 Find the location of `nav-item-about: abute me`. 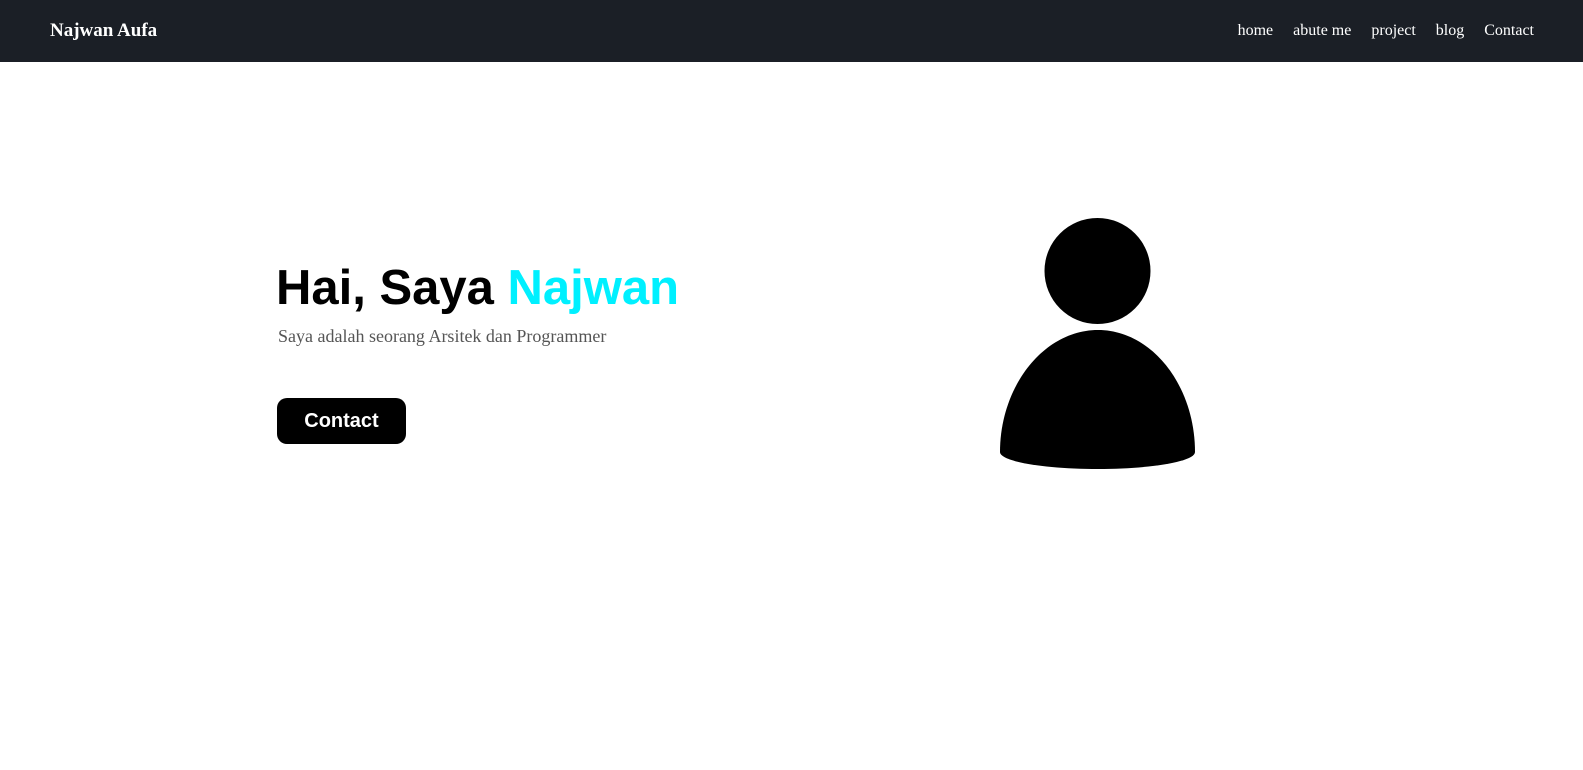

nav-item-about: abute me is located at coordinates (1322, 31).